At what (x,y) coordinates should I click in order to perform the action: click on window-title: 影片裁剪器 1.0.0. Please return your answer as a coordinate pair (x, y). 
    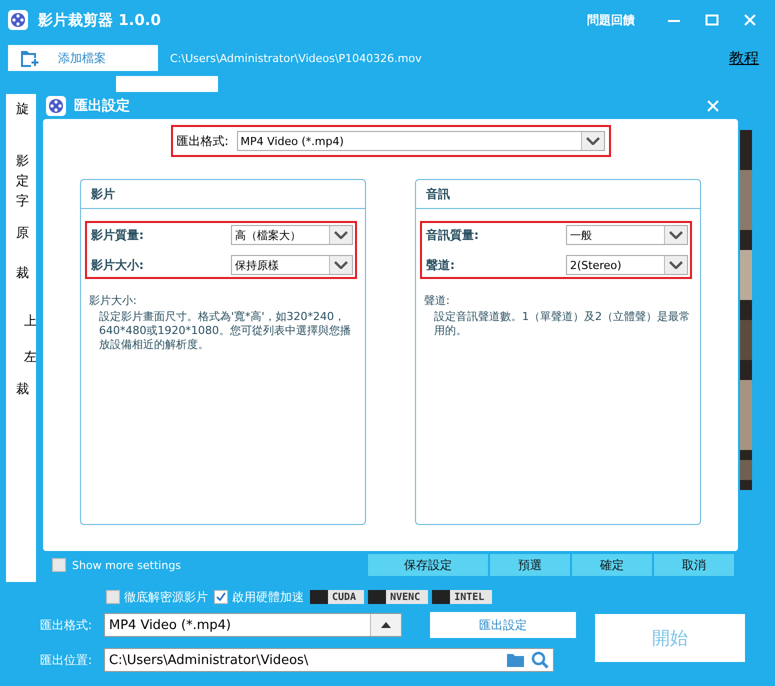
    Looking at the image, I should click on (99, 20).